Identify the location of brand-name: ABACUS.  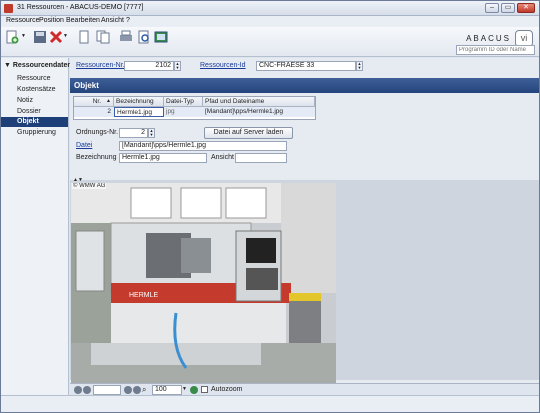
(488, 38).